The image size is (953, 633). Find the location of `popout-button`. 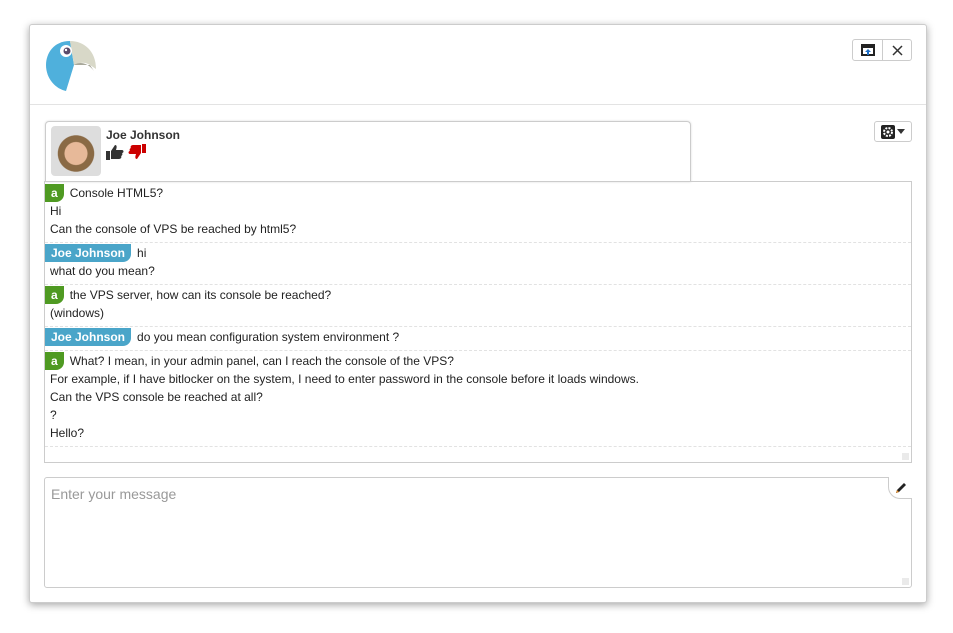

popout-button is located at coordinates (867, 50).